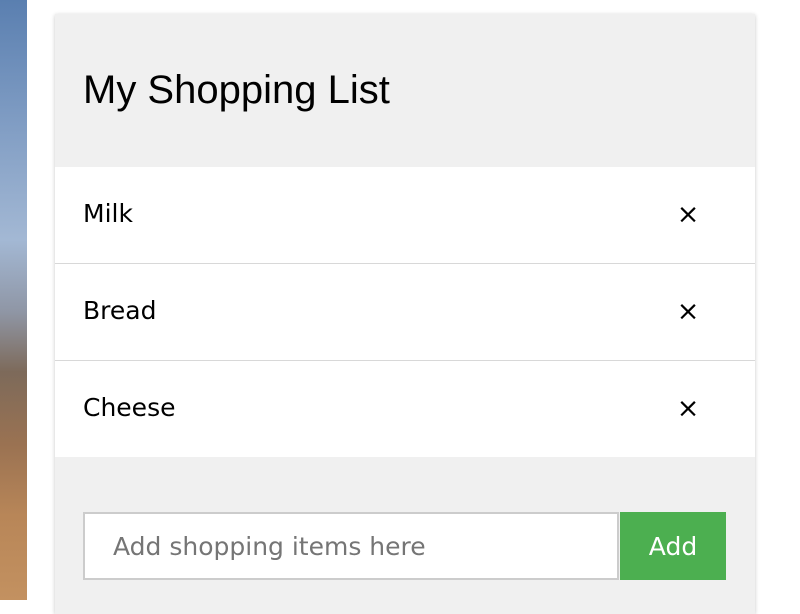 This screenshot has width=800, height=614. Describe the element at coordinates (13, 300) in the screenshot. I see `desktop-wallpaper` at that location.